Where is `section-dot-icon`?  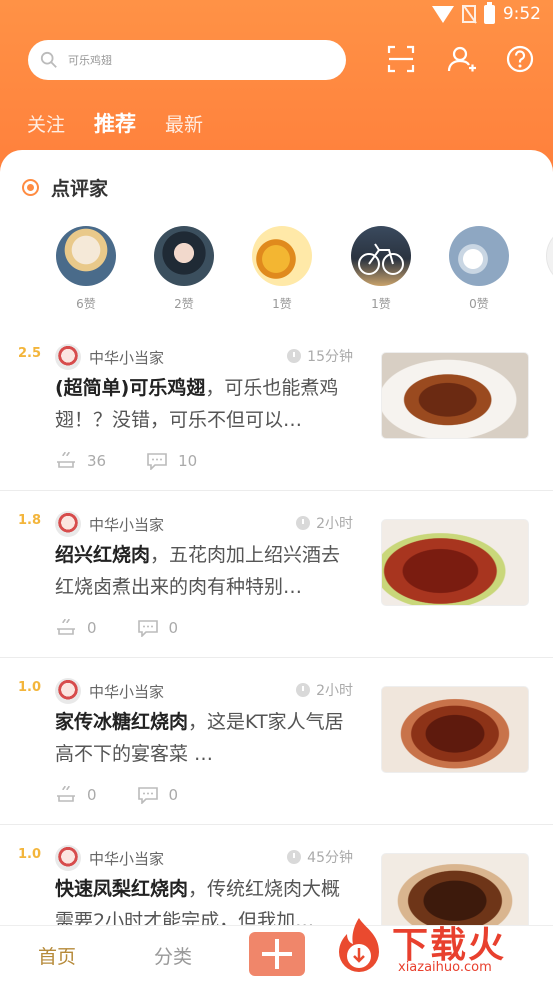 section-dot-icon is located at coordinates (30, 187).